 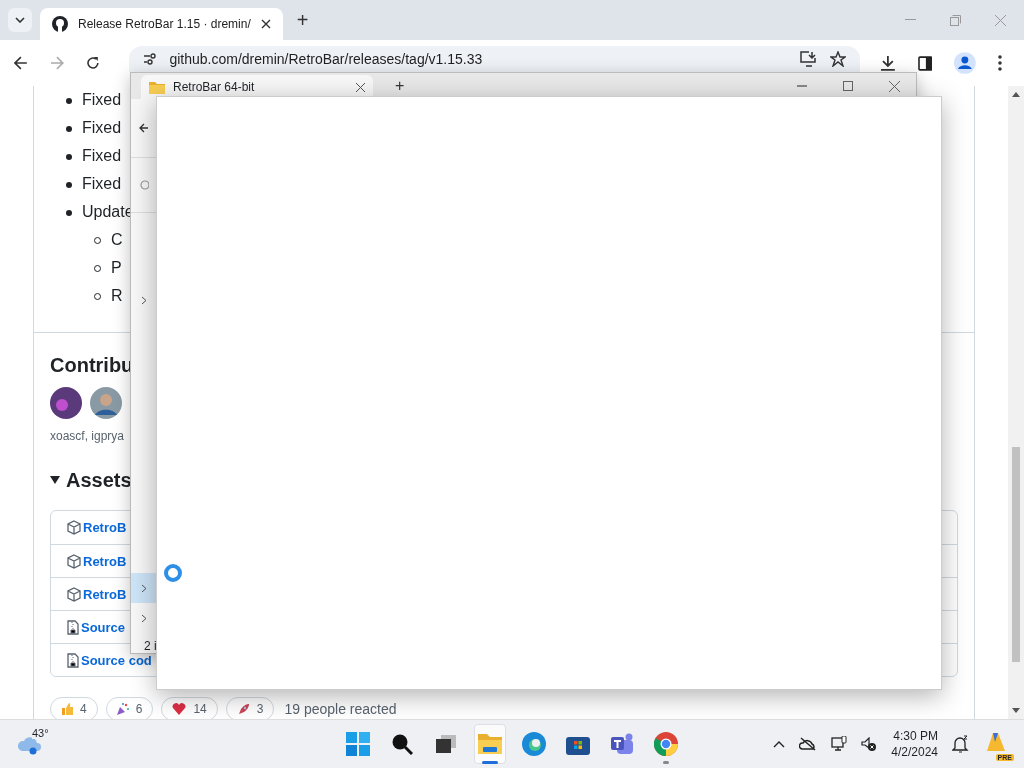 What do you see at coordinates (161, 24) in the screenshot?
I see `browser-tab: Release RetroBar 1.15 · dremin/` at bounding box center [161, 24].